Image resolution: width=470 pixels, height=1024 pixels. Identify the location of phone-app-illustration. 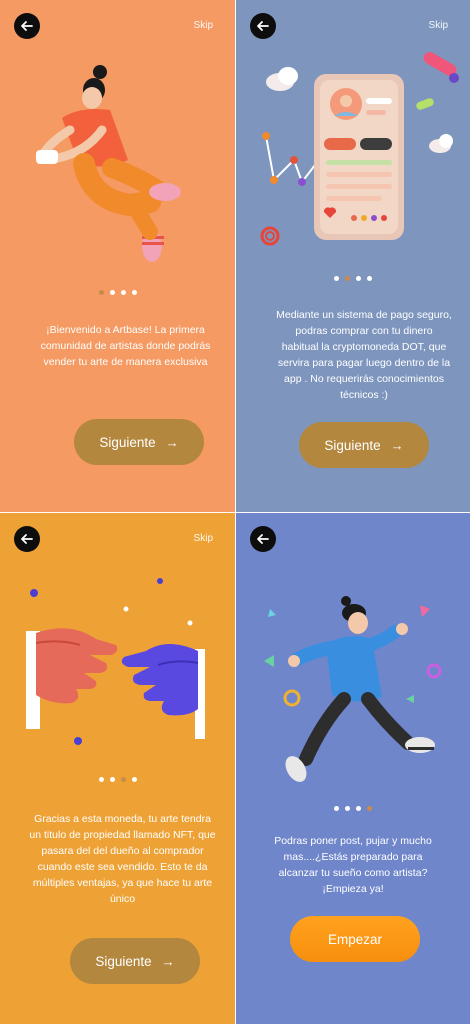
(359, 149).